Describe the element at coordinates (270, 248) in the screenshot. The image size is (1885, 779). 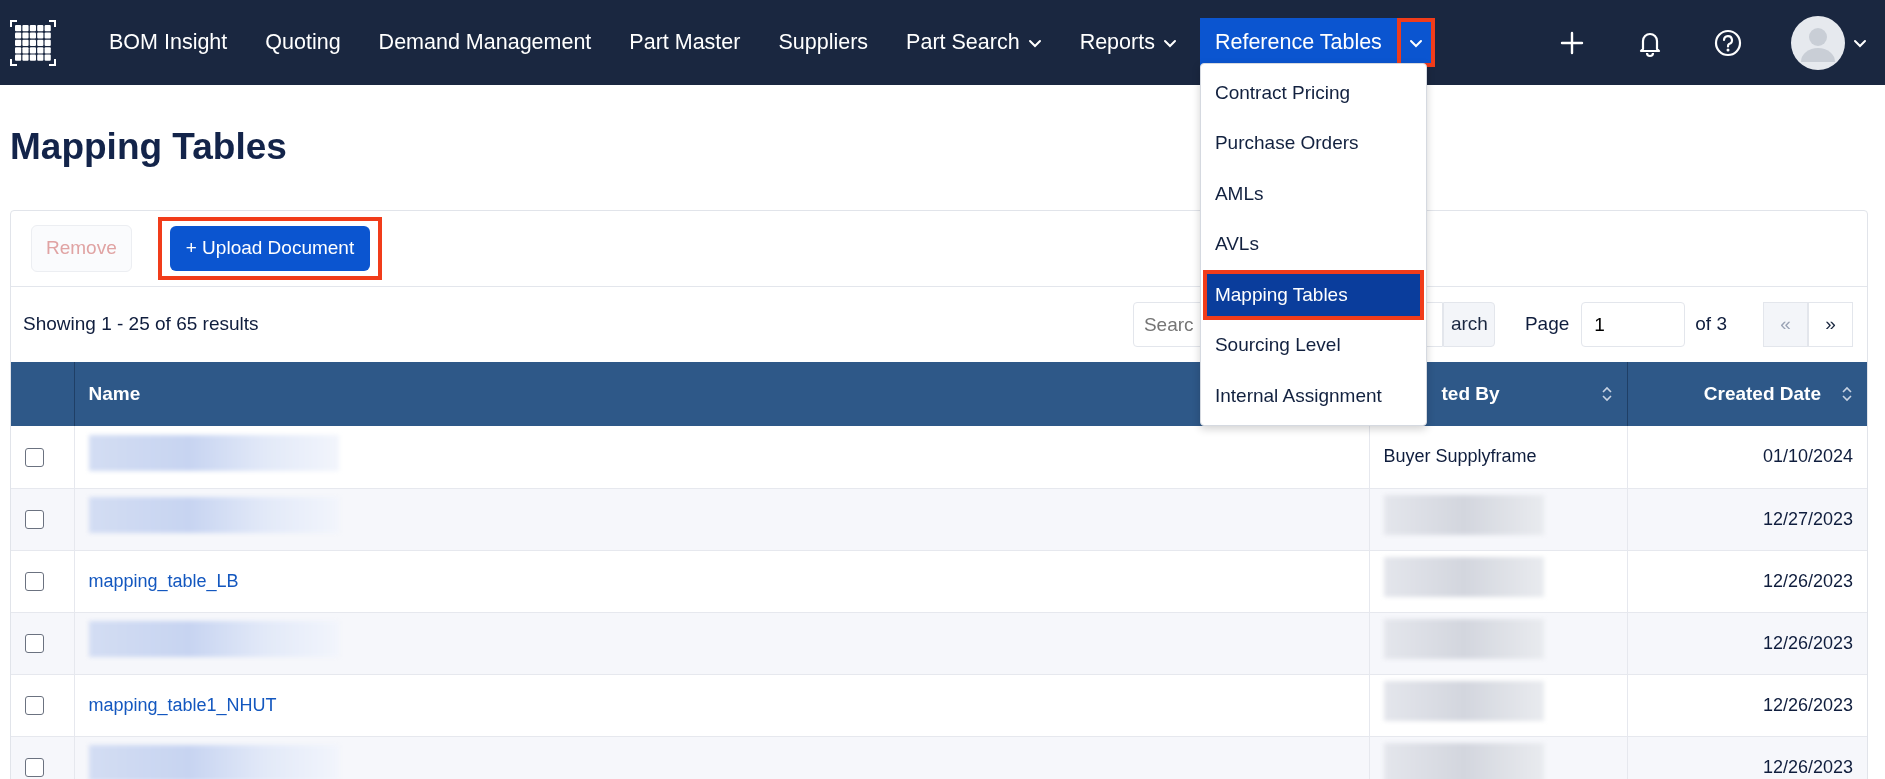
I see `upload-button: + Upload Document` at that location.